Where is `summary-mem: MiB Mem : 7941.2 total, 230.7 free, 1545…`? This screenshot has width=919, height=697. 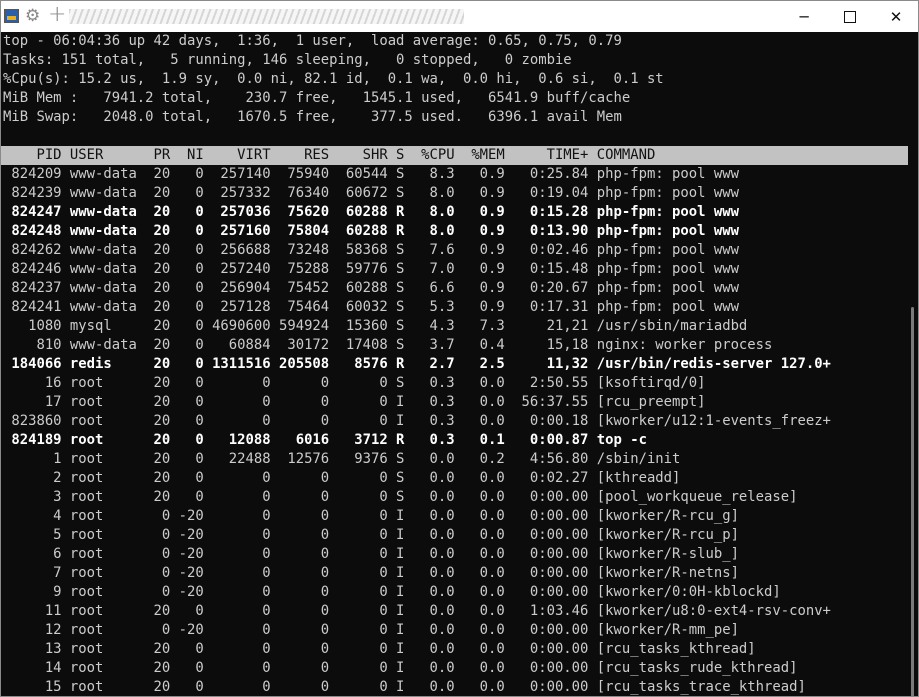
summary-mem: MiB Mem : 7941.2 total, 230.7 free, 1545… is located at coordinates (317, 98).